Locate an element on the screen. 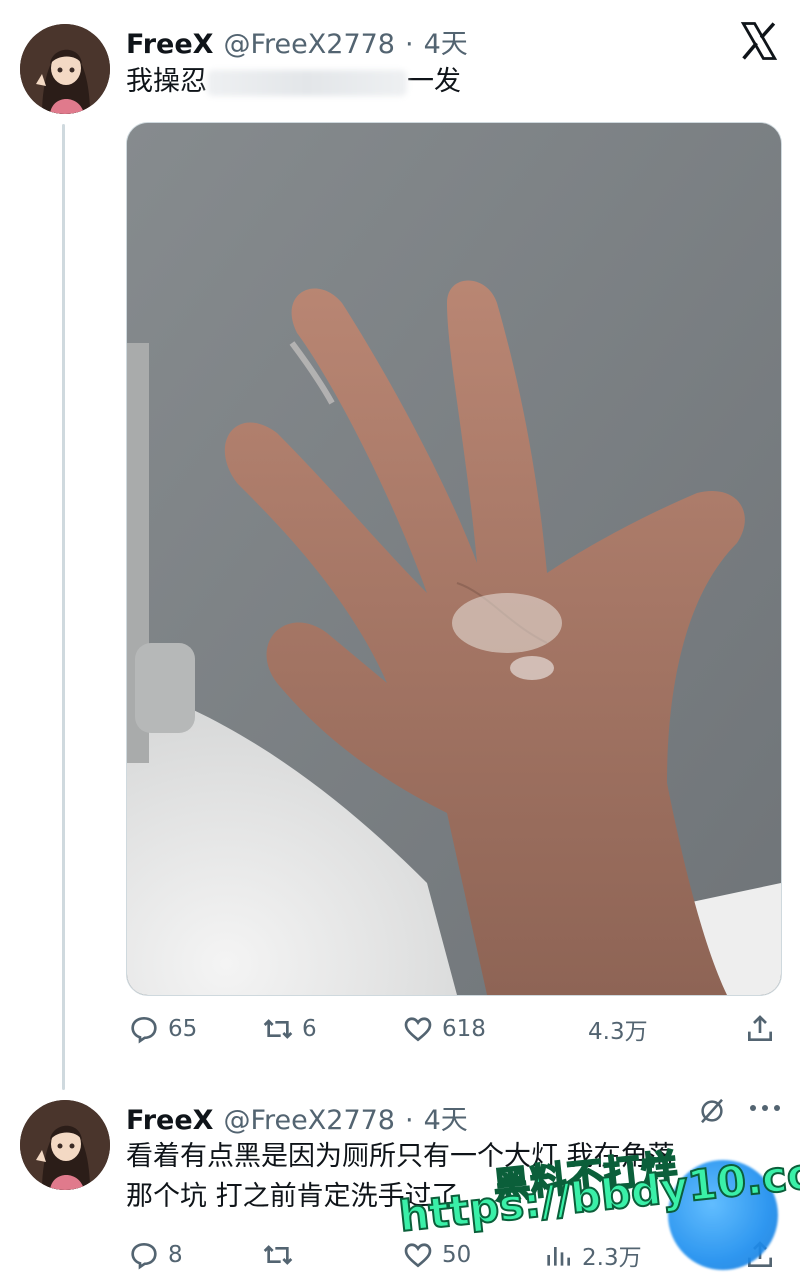 The image size is (800, 1285). views-button: 4.3万 is located at coordinates (618, 1029).